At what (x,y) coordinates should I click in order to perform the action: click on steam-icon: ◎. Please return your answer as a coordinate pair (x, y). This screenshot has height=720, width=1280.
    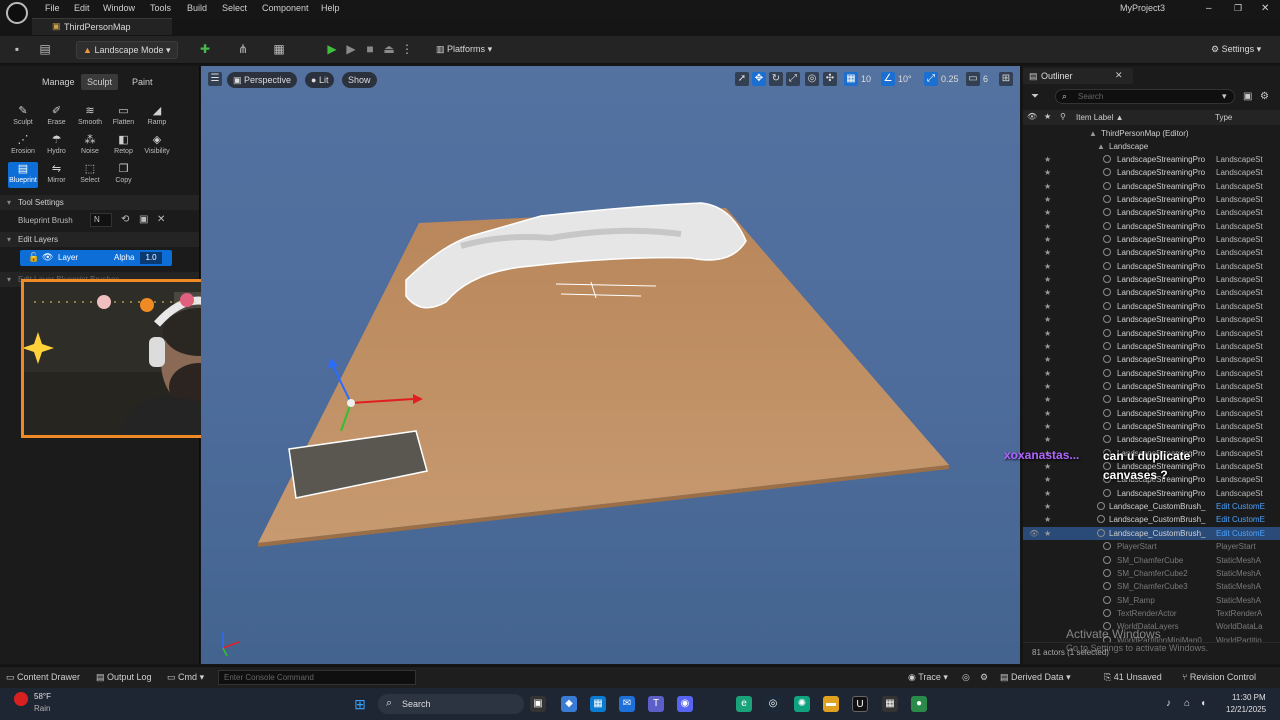
    Looking at the image, I should click on (773, 704).